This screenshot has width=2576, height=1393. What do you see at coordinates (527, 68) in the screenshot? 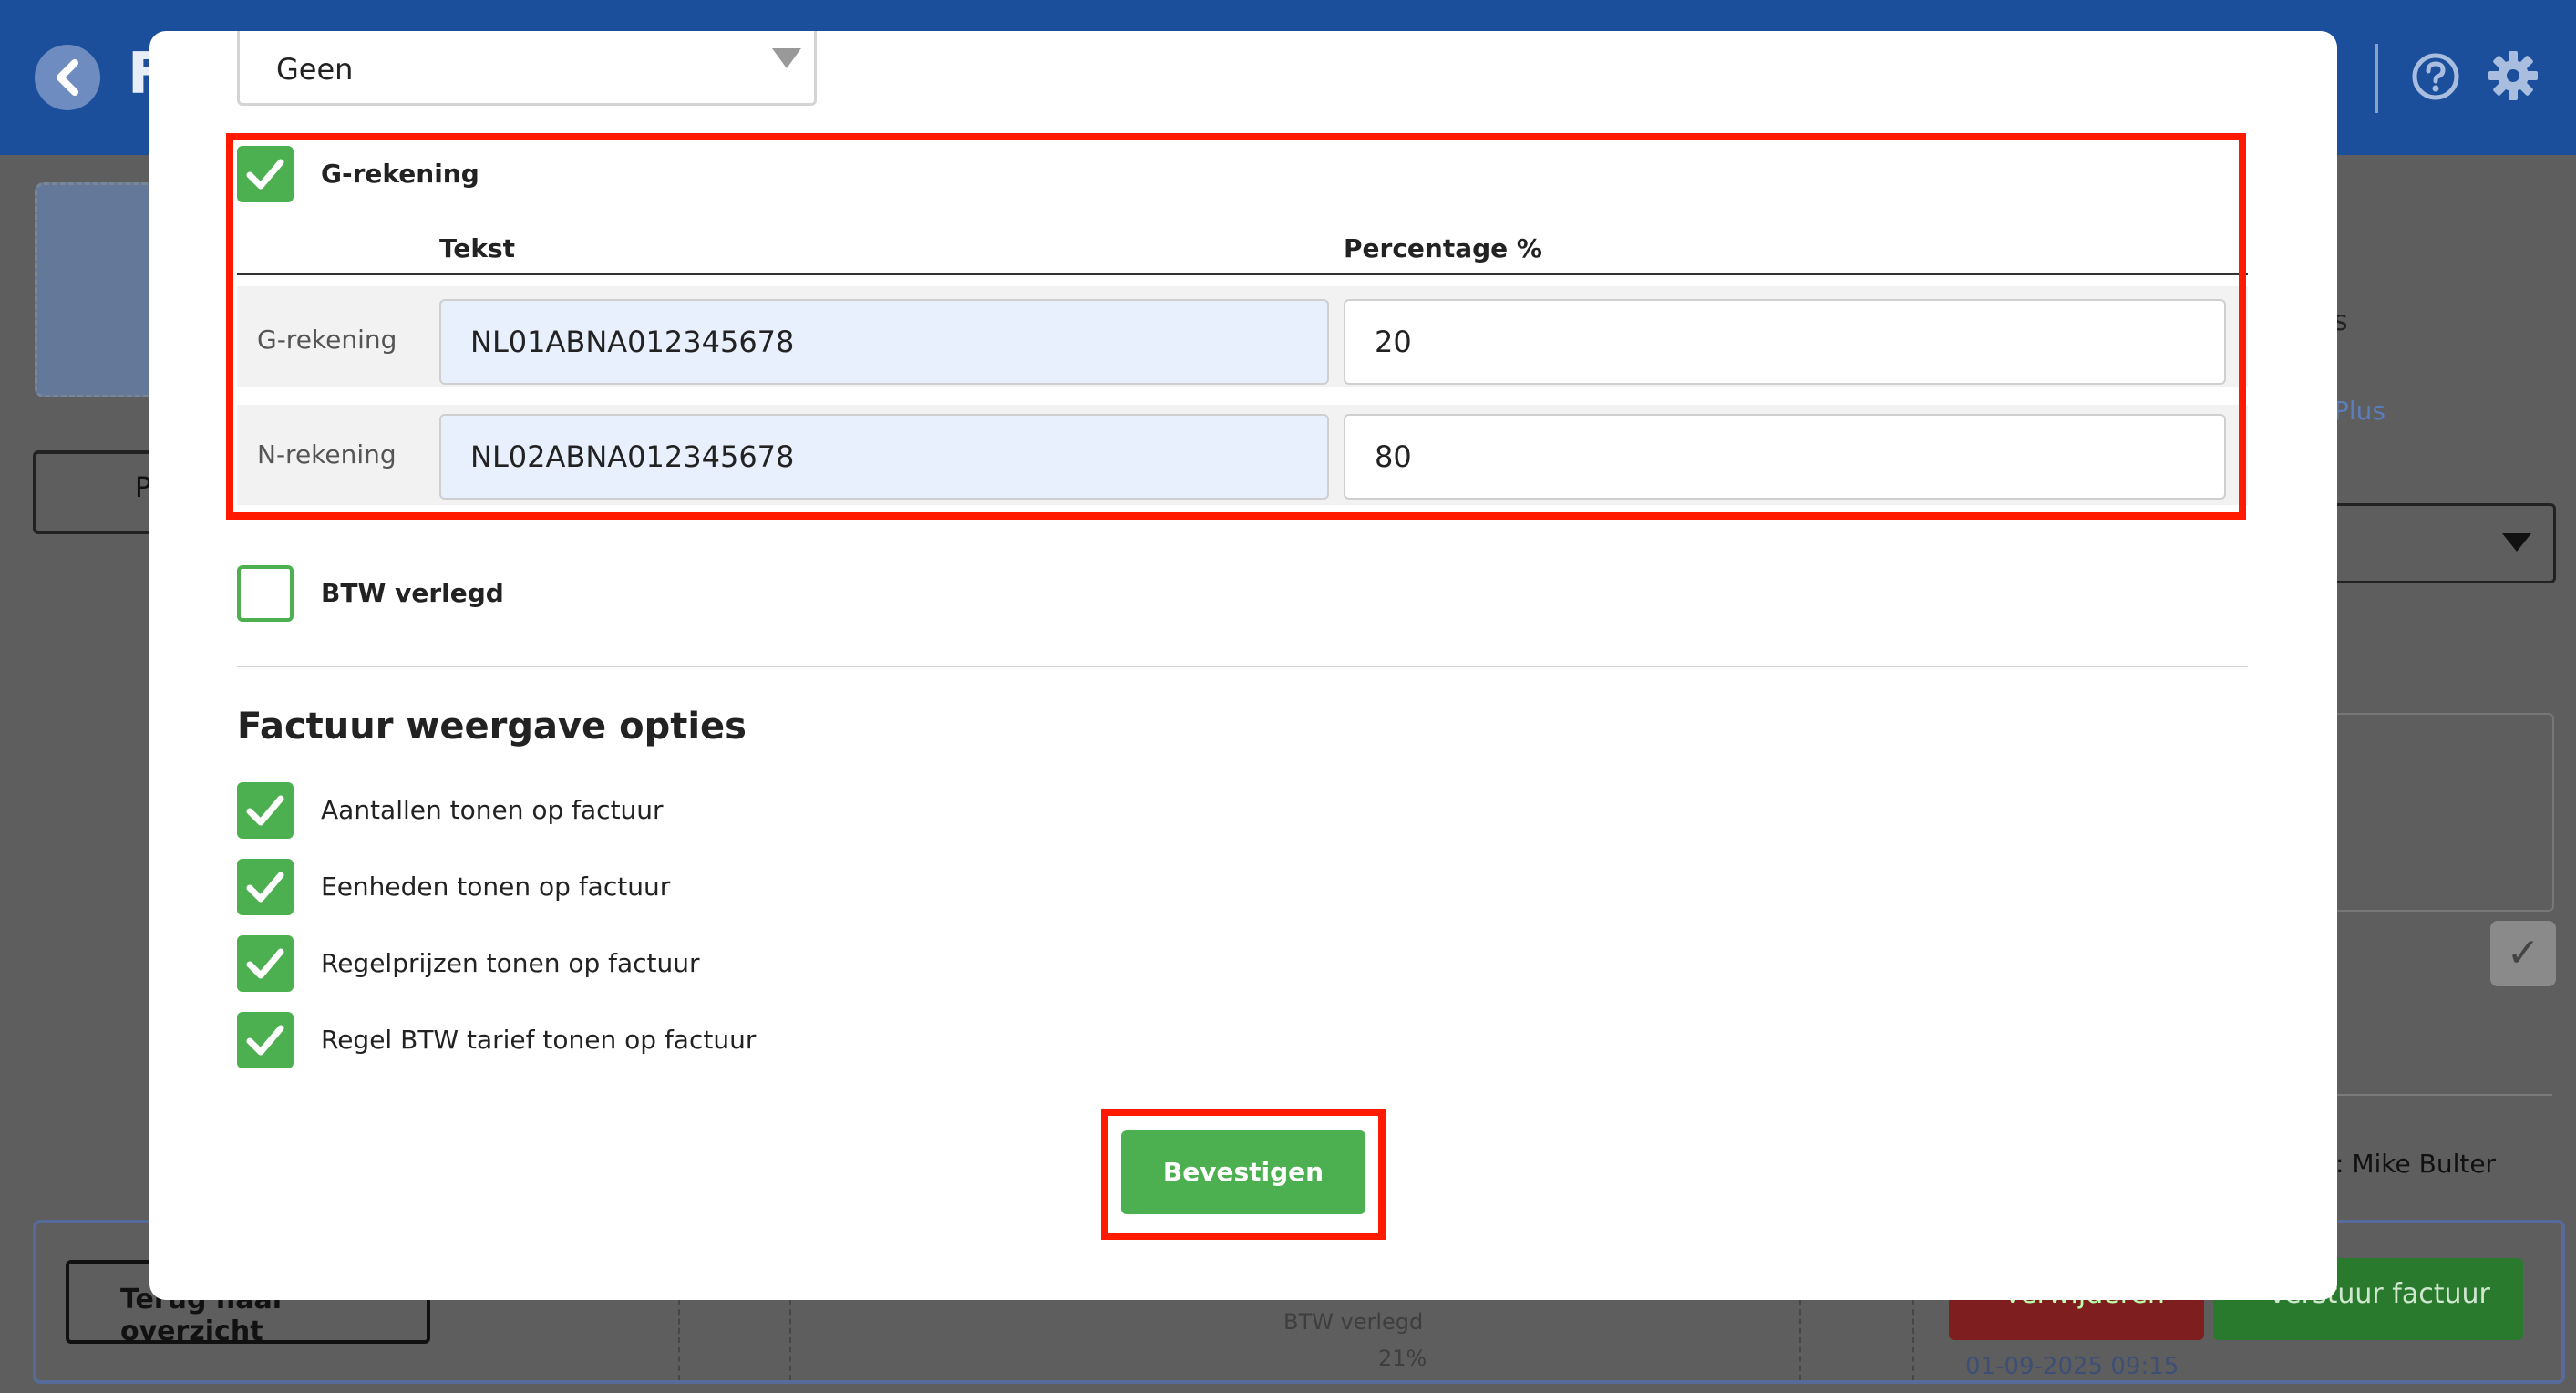
I see `select-dropdown: Geen` at bounding box center [527, 68].